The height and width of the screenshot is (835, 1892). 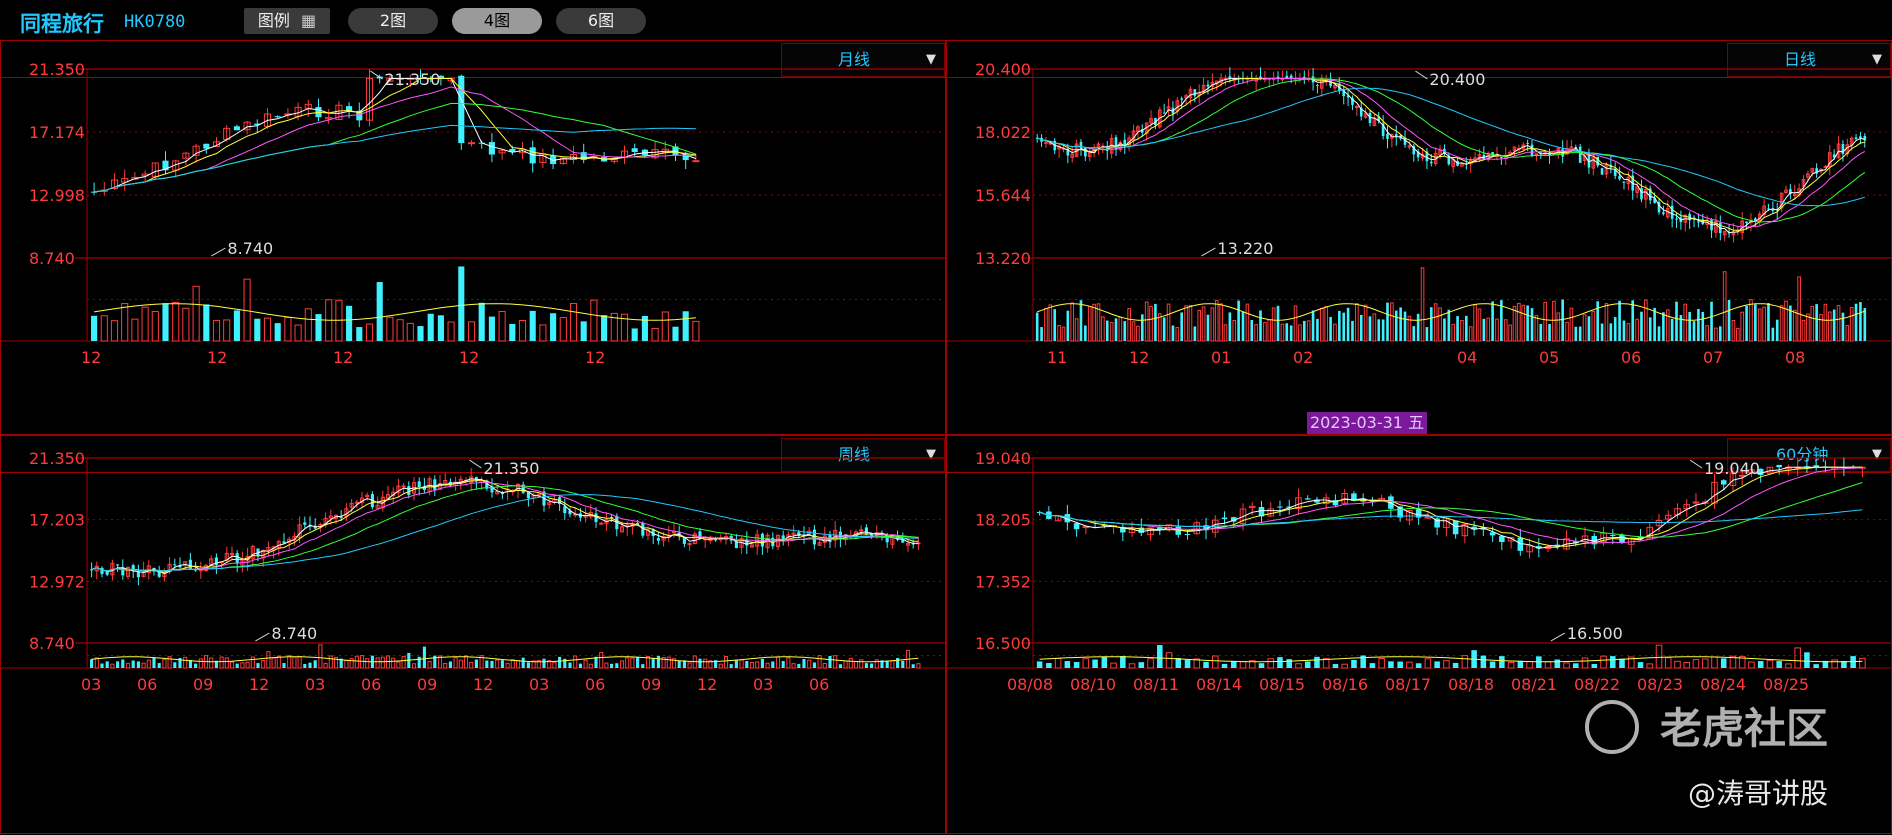 I want to click on y-tick-label: 12.972, so click(x=57, y=581).